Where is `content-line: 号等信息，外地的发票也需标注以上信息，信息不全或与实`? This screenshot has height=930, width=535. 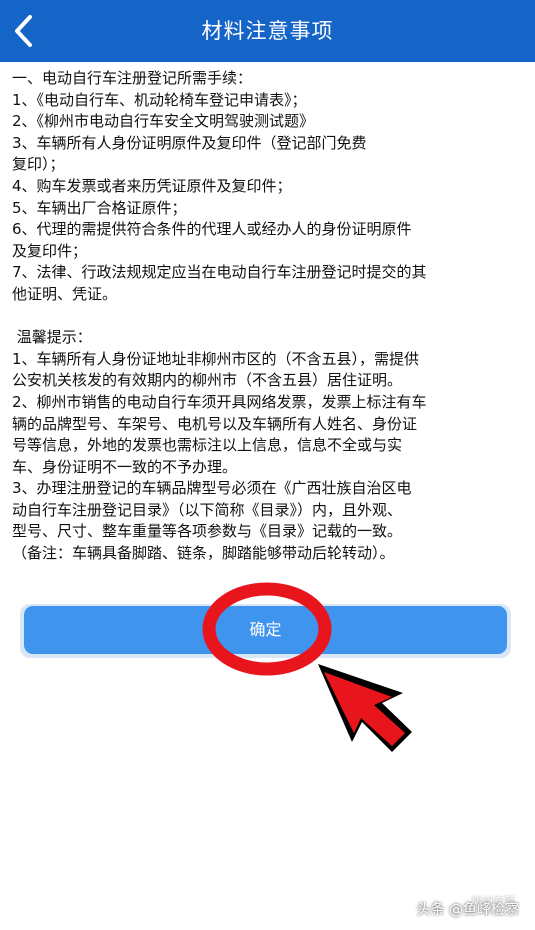
content-line: 号等信息，外地的发票也需标注以上信息，信息不全或与实 is located at coordinates (207, 445).